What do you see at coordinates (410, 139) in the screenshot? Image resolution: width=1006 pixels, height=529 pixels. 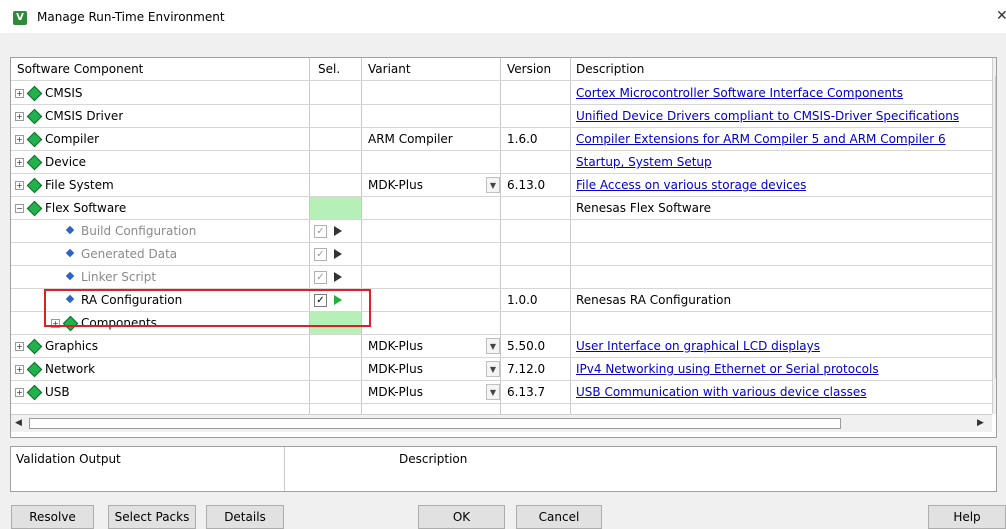 I see `variant-value: ARM Compiler` at bounding box center [410, 139].